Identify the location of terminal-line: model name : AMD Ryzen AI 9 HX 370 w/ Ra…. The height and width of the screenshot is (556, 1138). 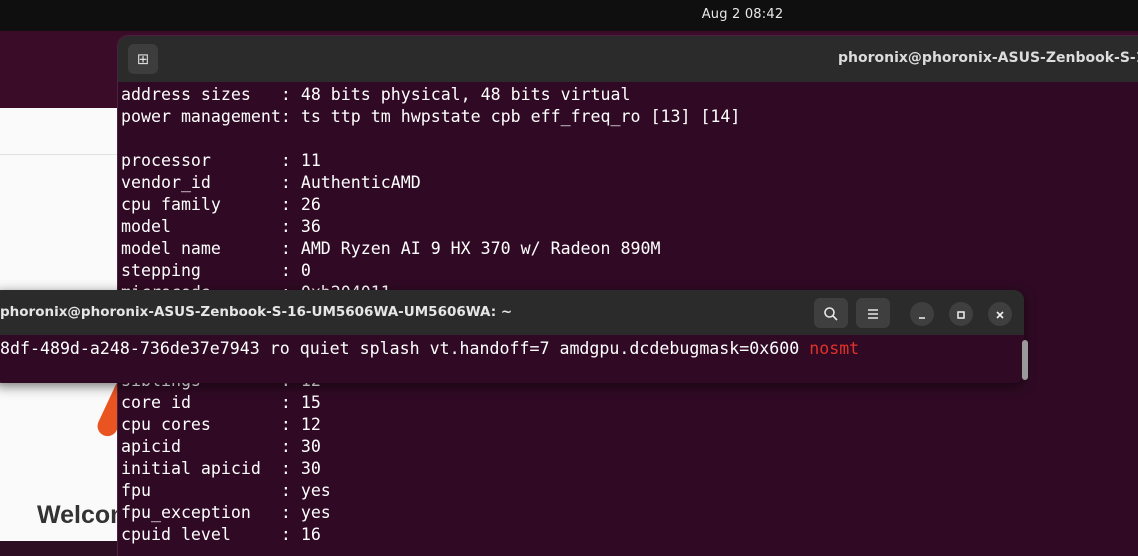
(391, 248).